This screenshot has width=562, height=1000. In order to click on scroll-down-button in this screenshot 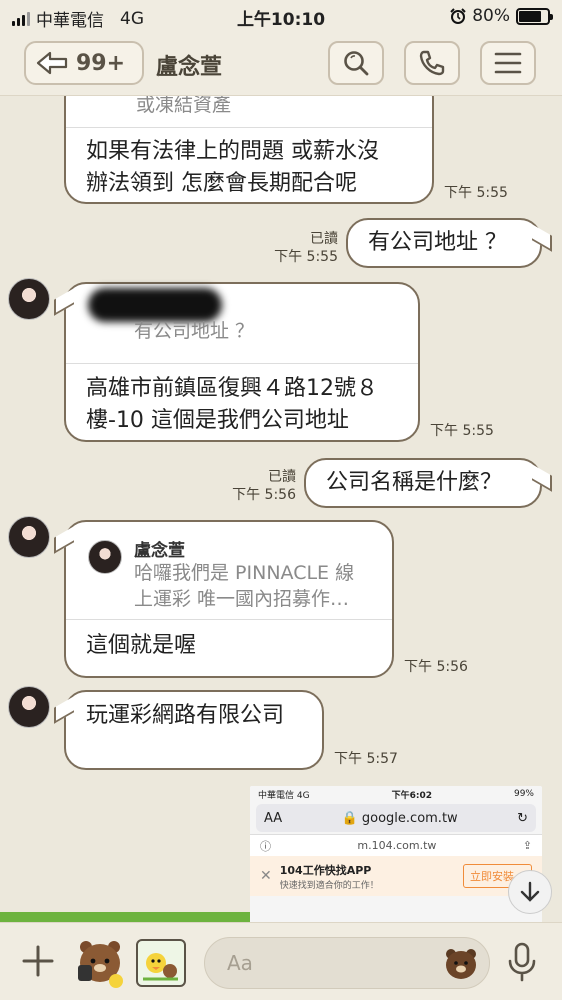, I will do `click(530, 892)`.